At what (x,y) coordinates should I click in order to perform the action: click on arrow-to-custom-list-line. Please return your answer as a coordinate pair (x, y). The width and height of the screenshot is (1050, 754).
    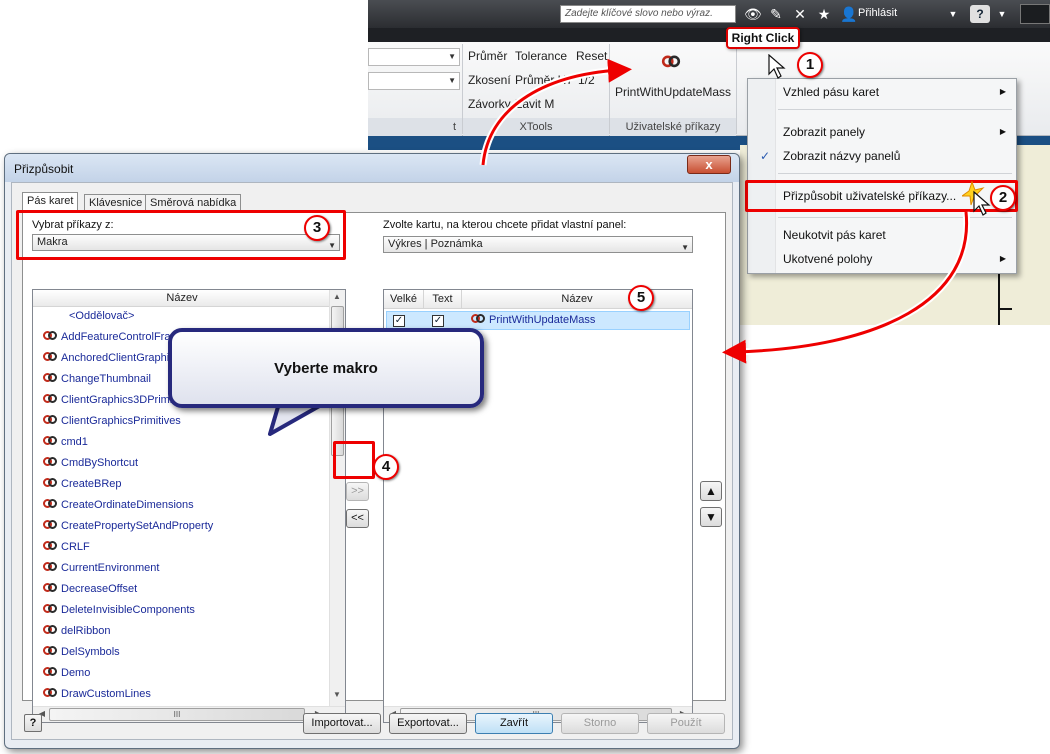
    Looking at the image, I should click on (845, 287).